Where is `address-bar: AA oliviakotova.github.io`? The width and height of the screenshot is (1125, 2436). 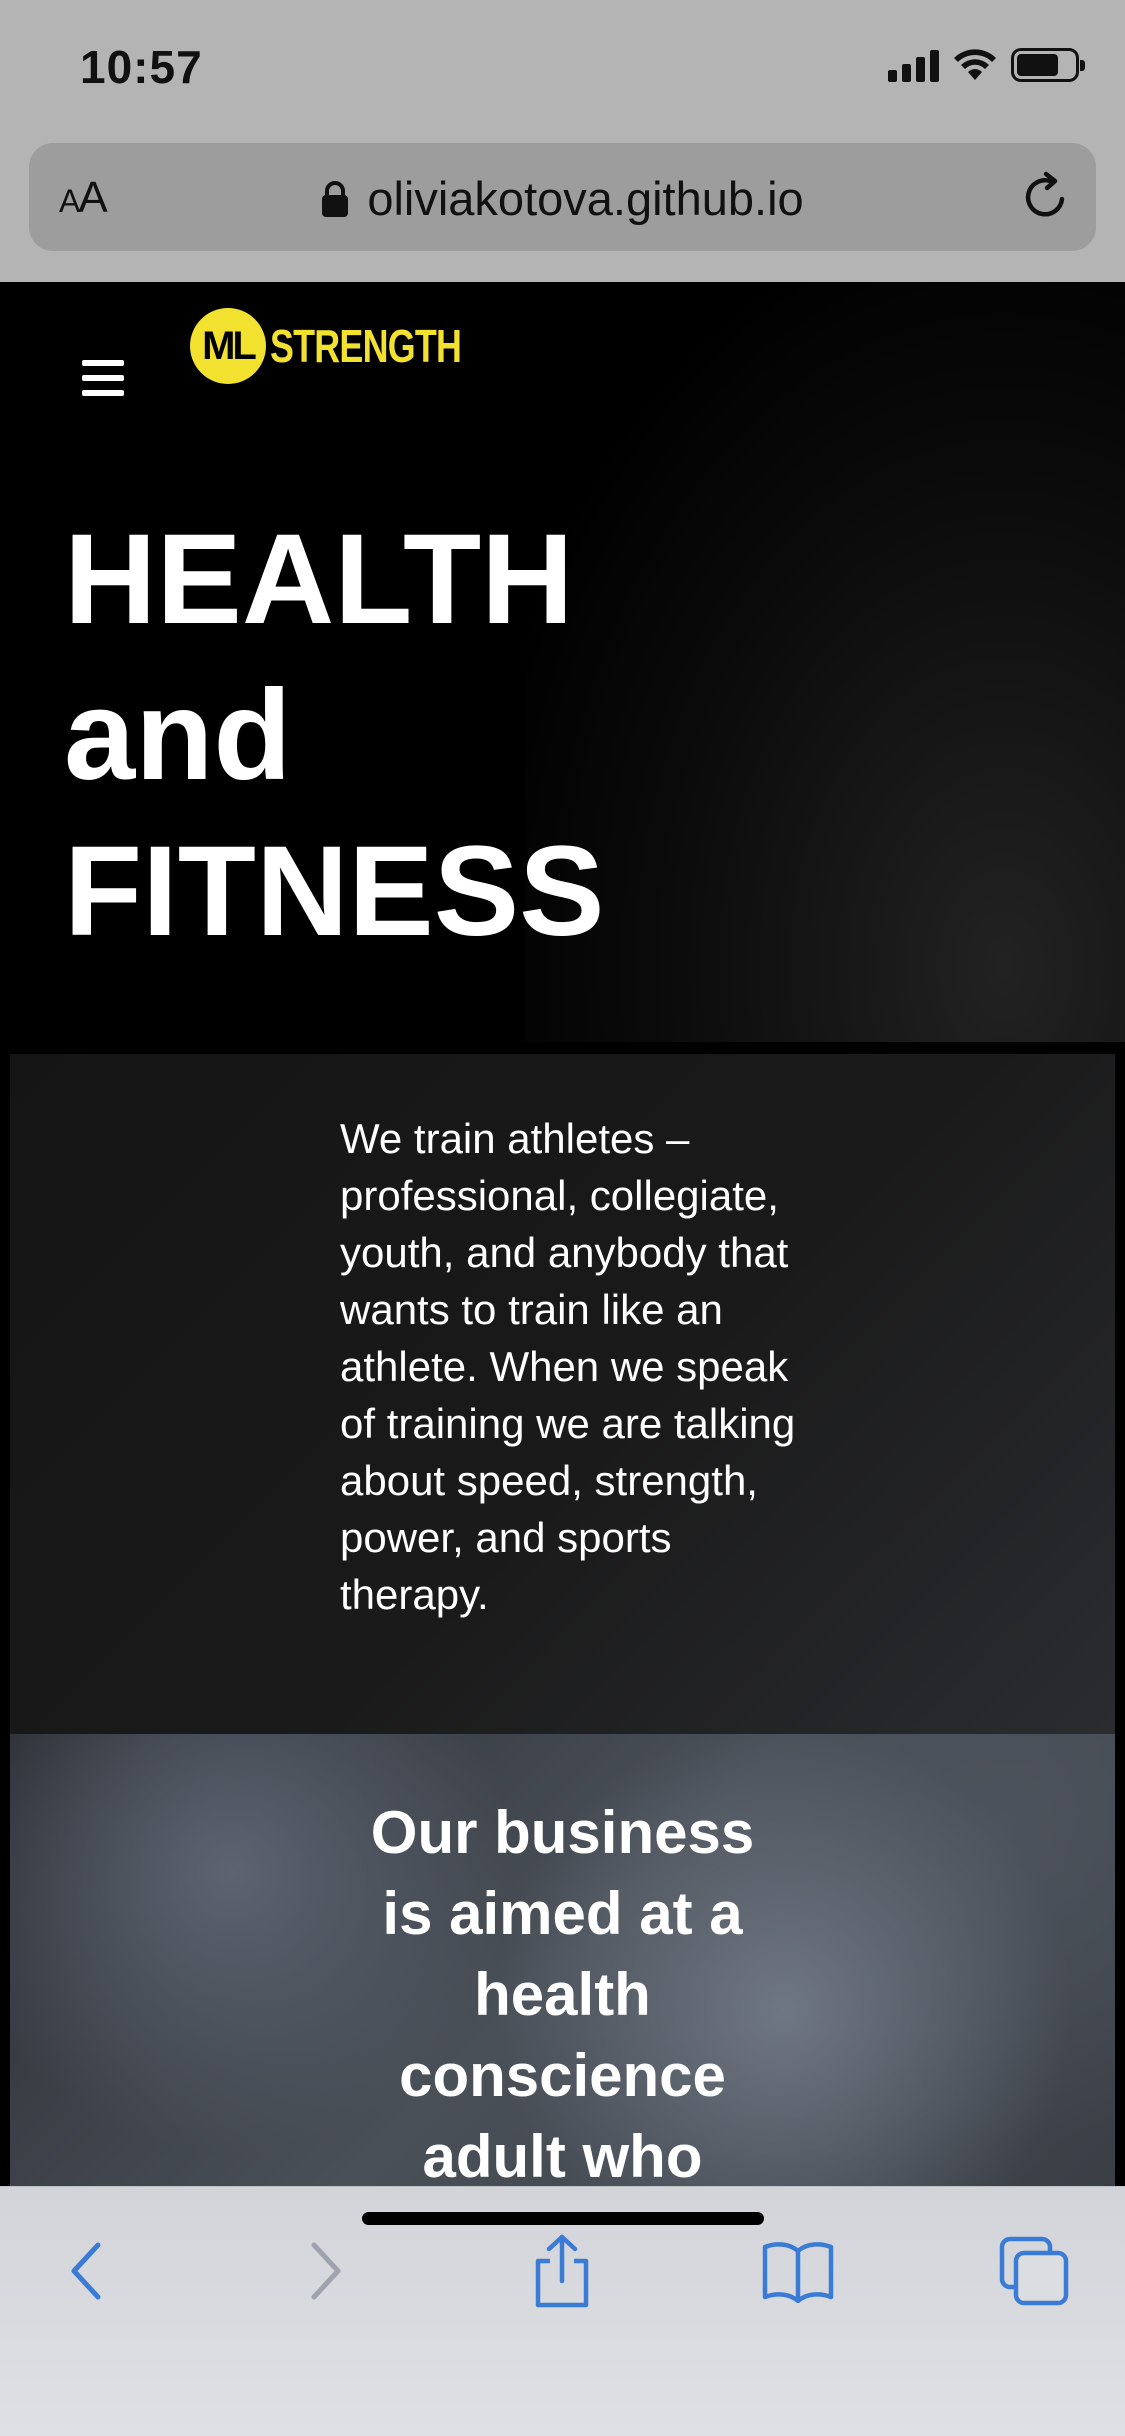
address-bar: AA oliviakotova.github.io is located at coordinates (562, 197).